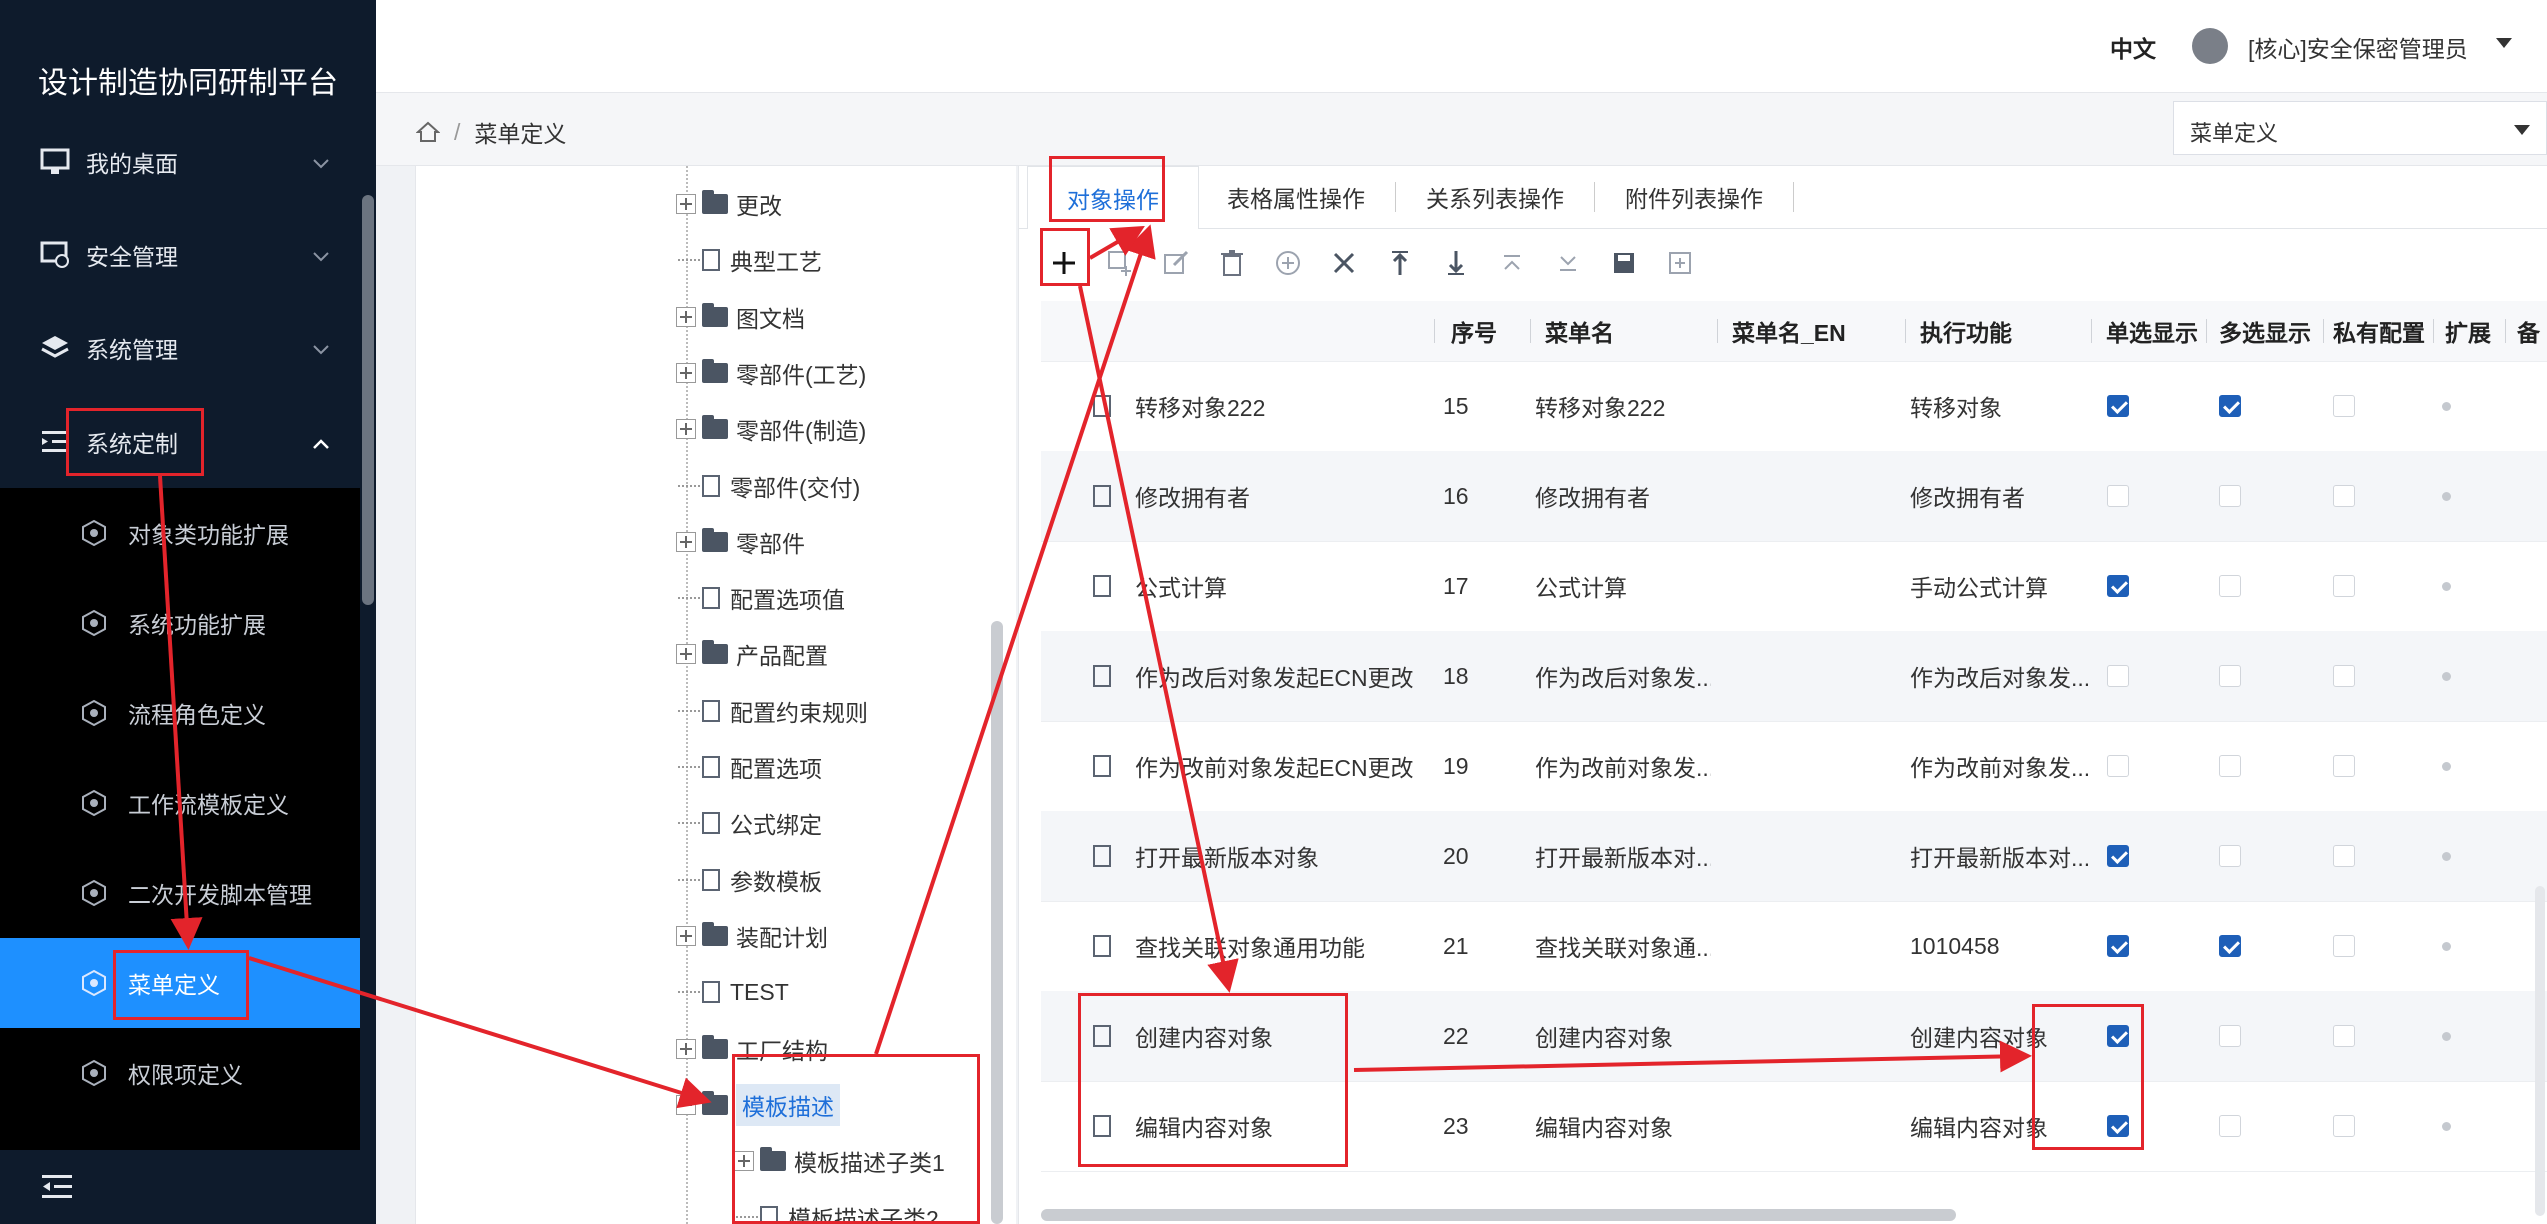 The width and height of the screenshot is (2547, 1224). What do you see at coordinates (1512, 263) in the screenshot?
I see `move-up-icon` at bounding box center [1512, 263].